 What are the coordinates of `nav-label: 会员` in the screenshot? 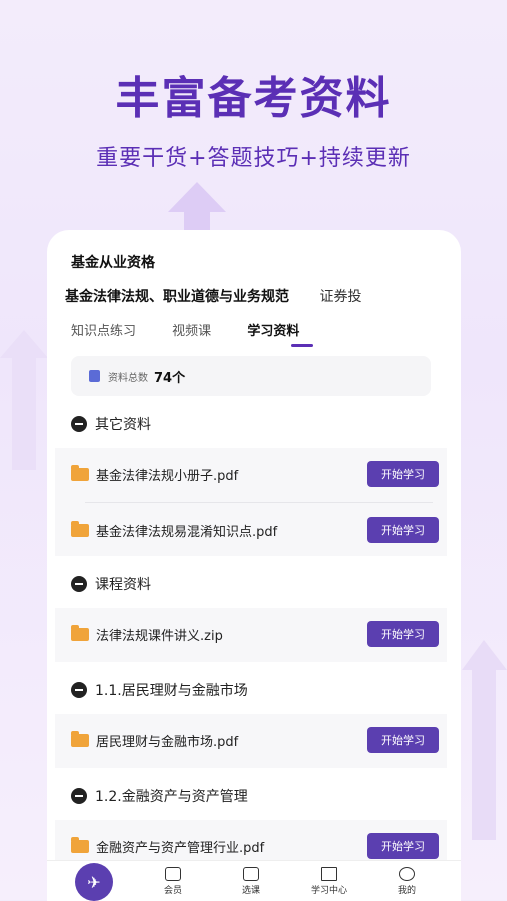 It's located at (172, 891).